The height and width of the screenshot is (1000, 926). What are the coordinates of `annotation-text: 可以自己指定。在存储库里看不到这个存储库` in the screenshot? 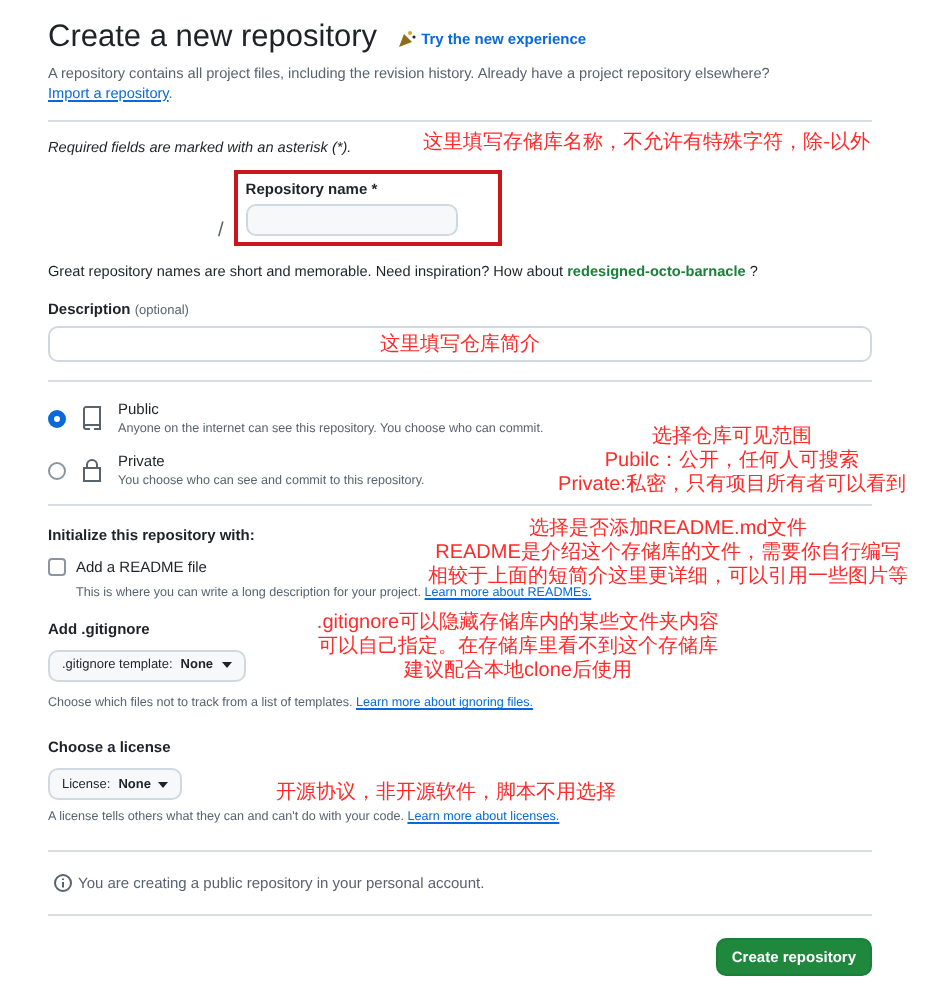 It's located at (518, 647).